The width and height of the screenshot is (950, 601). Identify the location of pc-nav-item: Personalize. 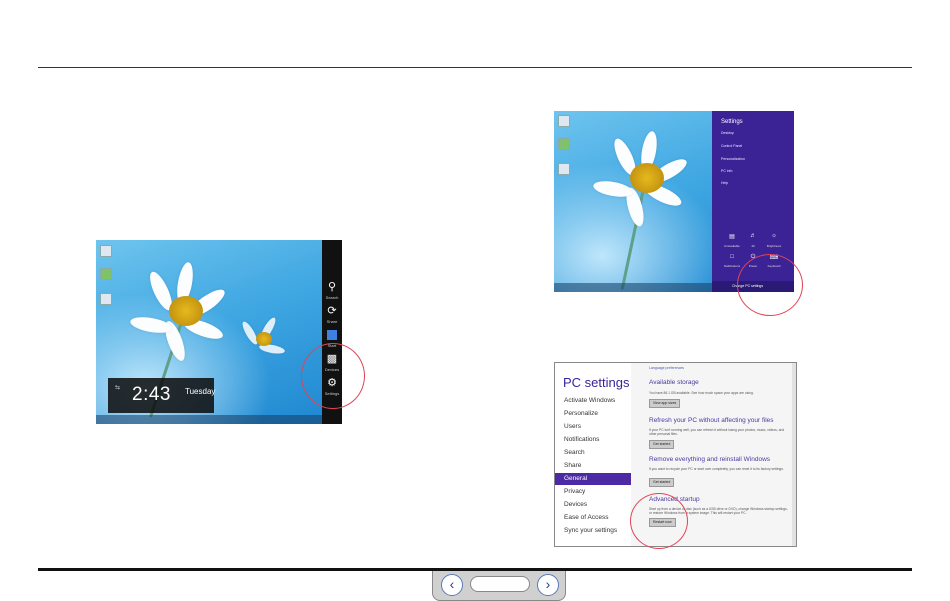
(593, 414).